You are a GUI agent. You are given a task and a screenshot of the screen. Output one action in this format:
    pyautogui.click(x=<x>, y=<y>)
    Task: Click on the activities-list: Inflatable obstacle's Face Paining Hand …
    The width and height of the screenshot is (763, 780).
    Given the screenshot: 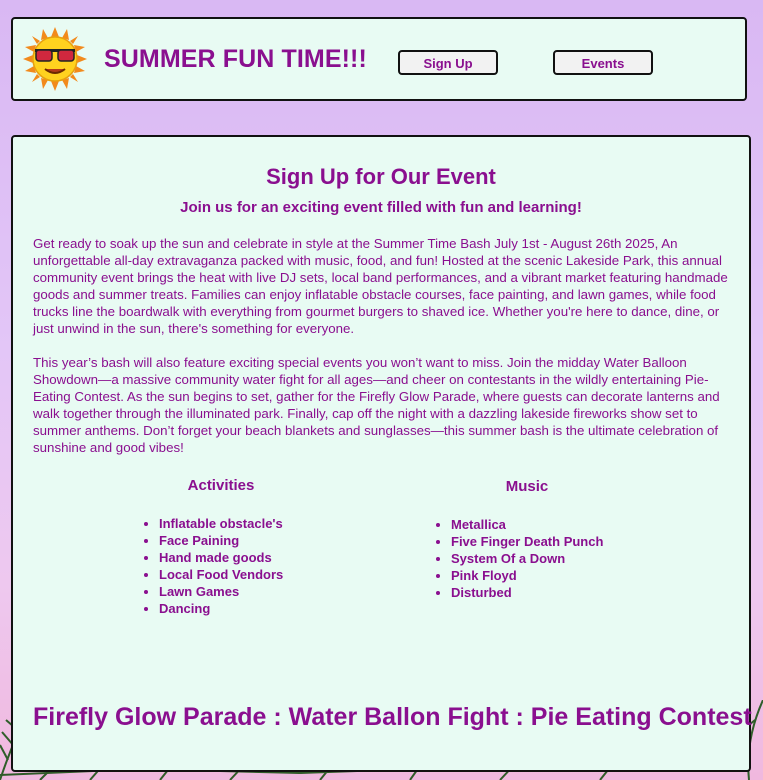 What is the action you would take?
    pyautogui.click(x=212, y=566)
    